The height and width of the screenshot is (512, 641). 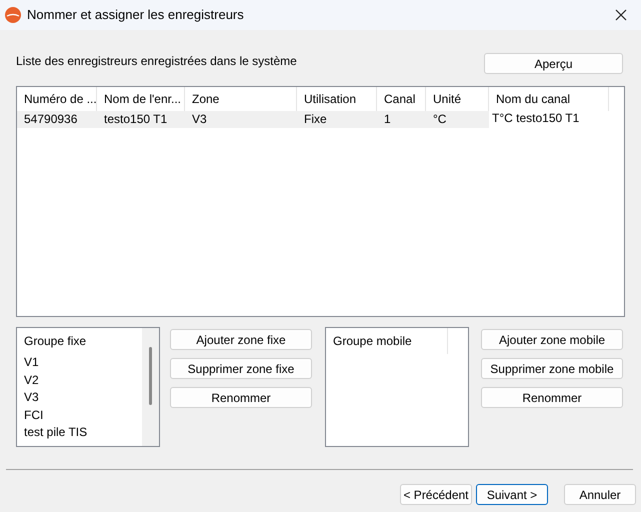 What do you see at coordinates (241, 339) in the screenshot?
I see `zone-button: Ajouter zone fixe` at bounding box center [241, 339].